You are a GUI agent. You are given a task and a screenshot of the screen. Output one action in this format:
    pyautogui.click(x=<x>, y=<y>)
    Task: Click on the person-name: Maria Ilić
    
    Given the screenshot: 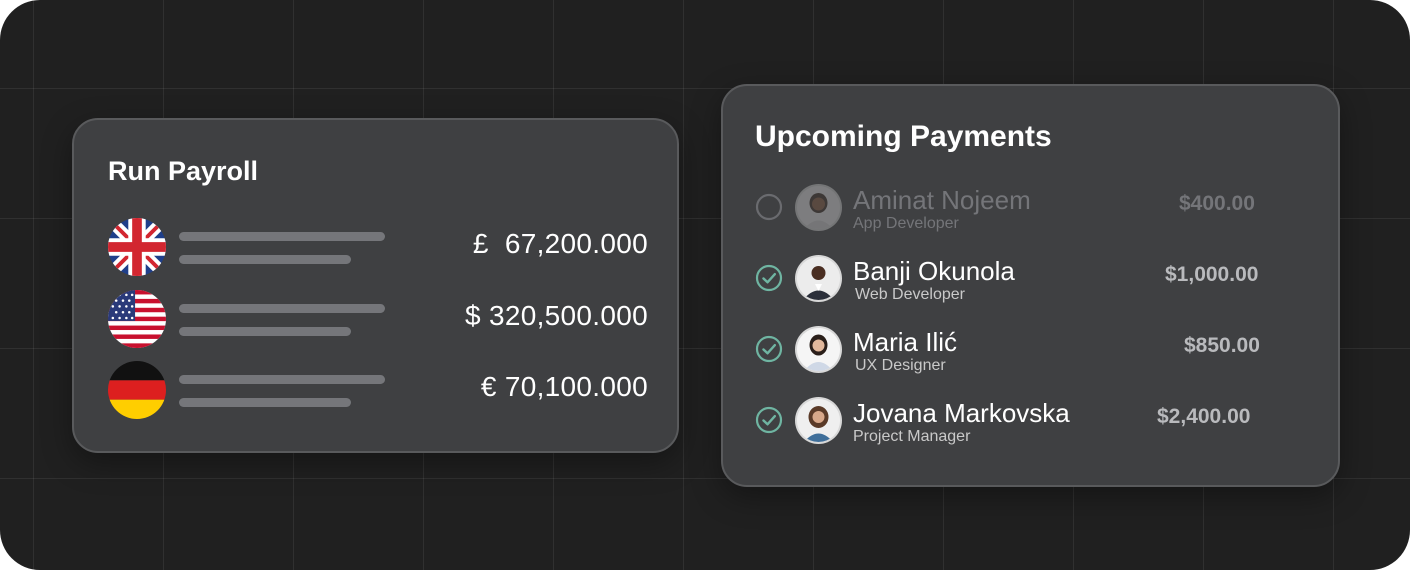 What is the action you would take?
    pyautogui.click(x=905, y=342)
    